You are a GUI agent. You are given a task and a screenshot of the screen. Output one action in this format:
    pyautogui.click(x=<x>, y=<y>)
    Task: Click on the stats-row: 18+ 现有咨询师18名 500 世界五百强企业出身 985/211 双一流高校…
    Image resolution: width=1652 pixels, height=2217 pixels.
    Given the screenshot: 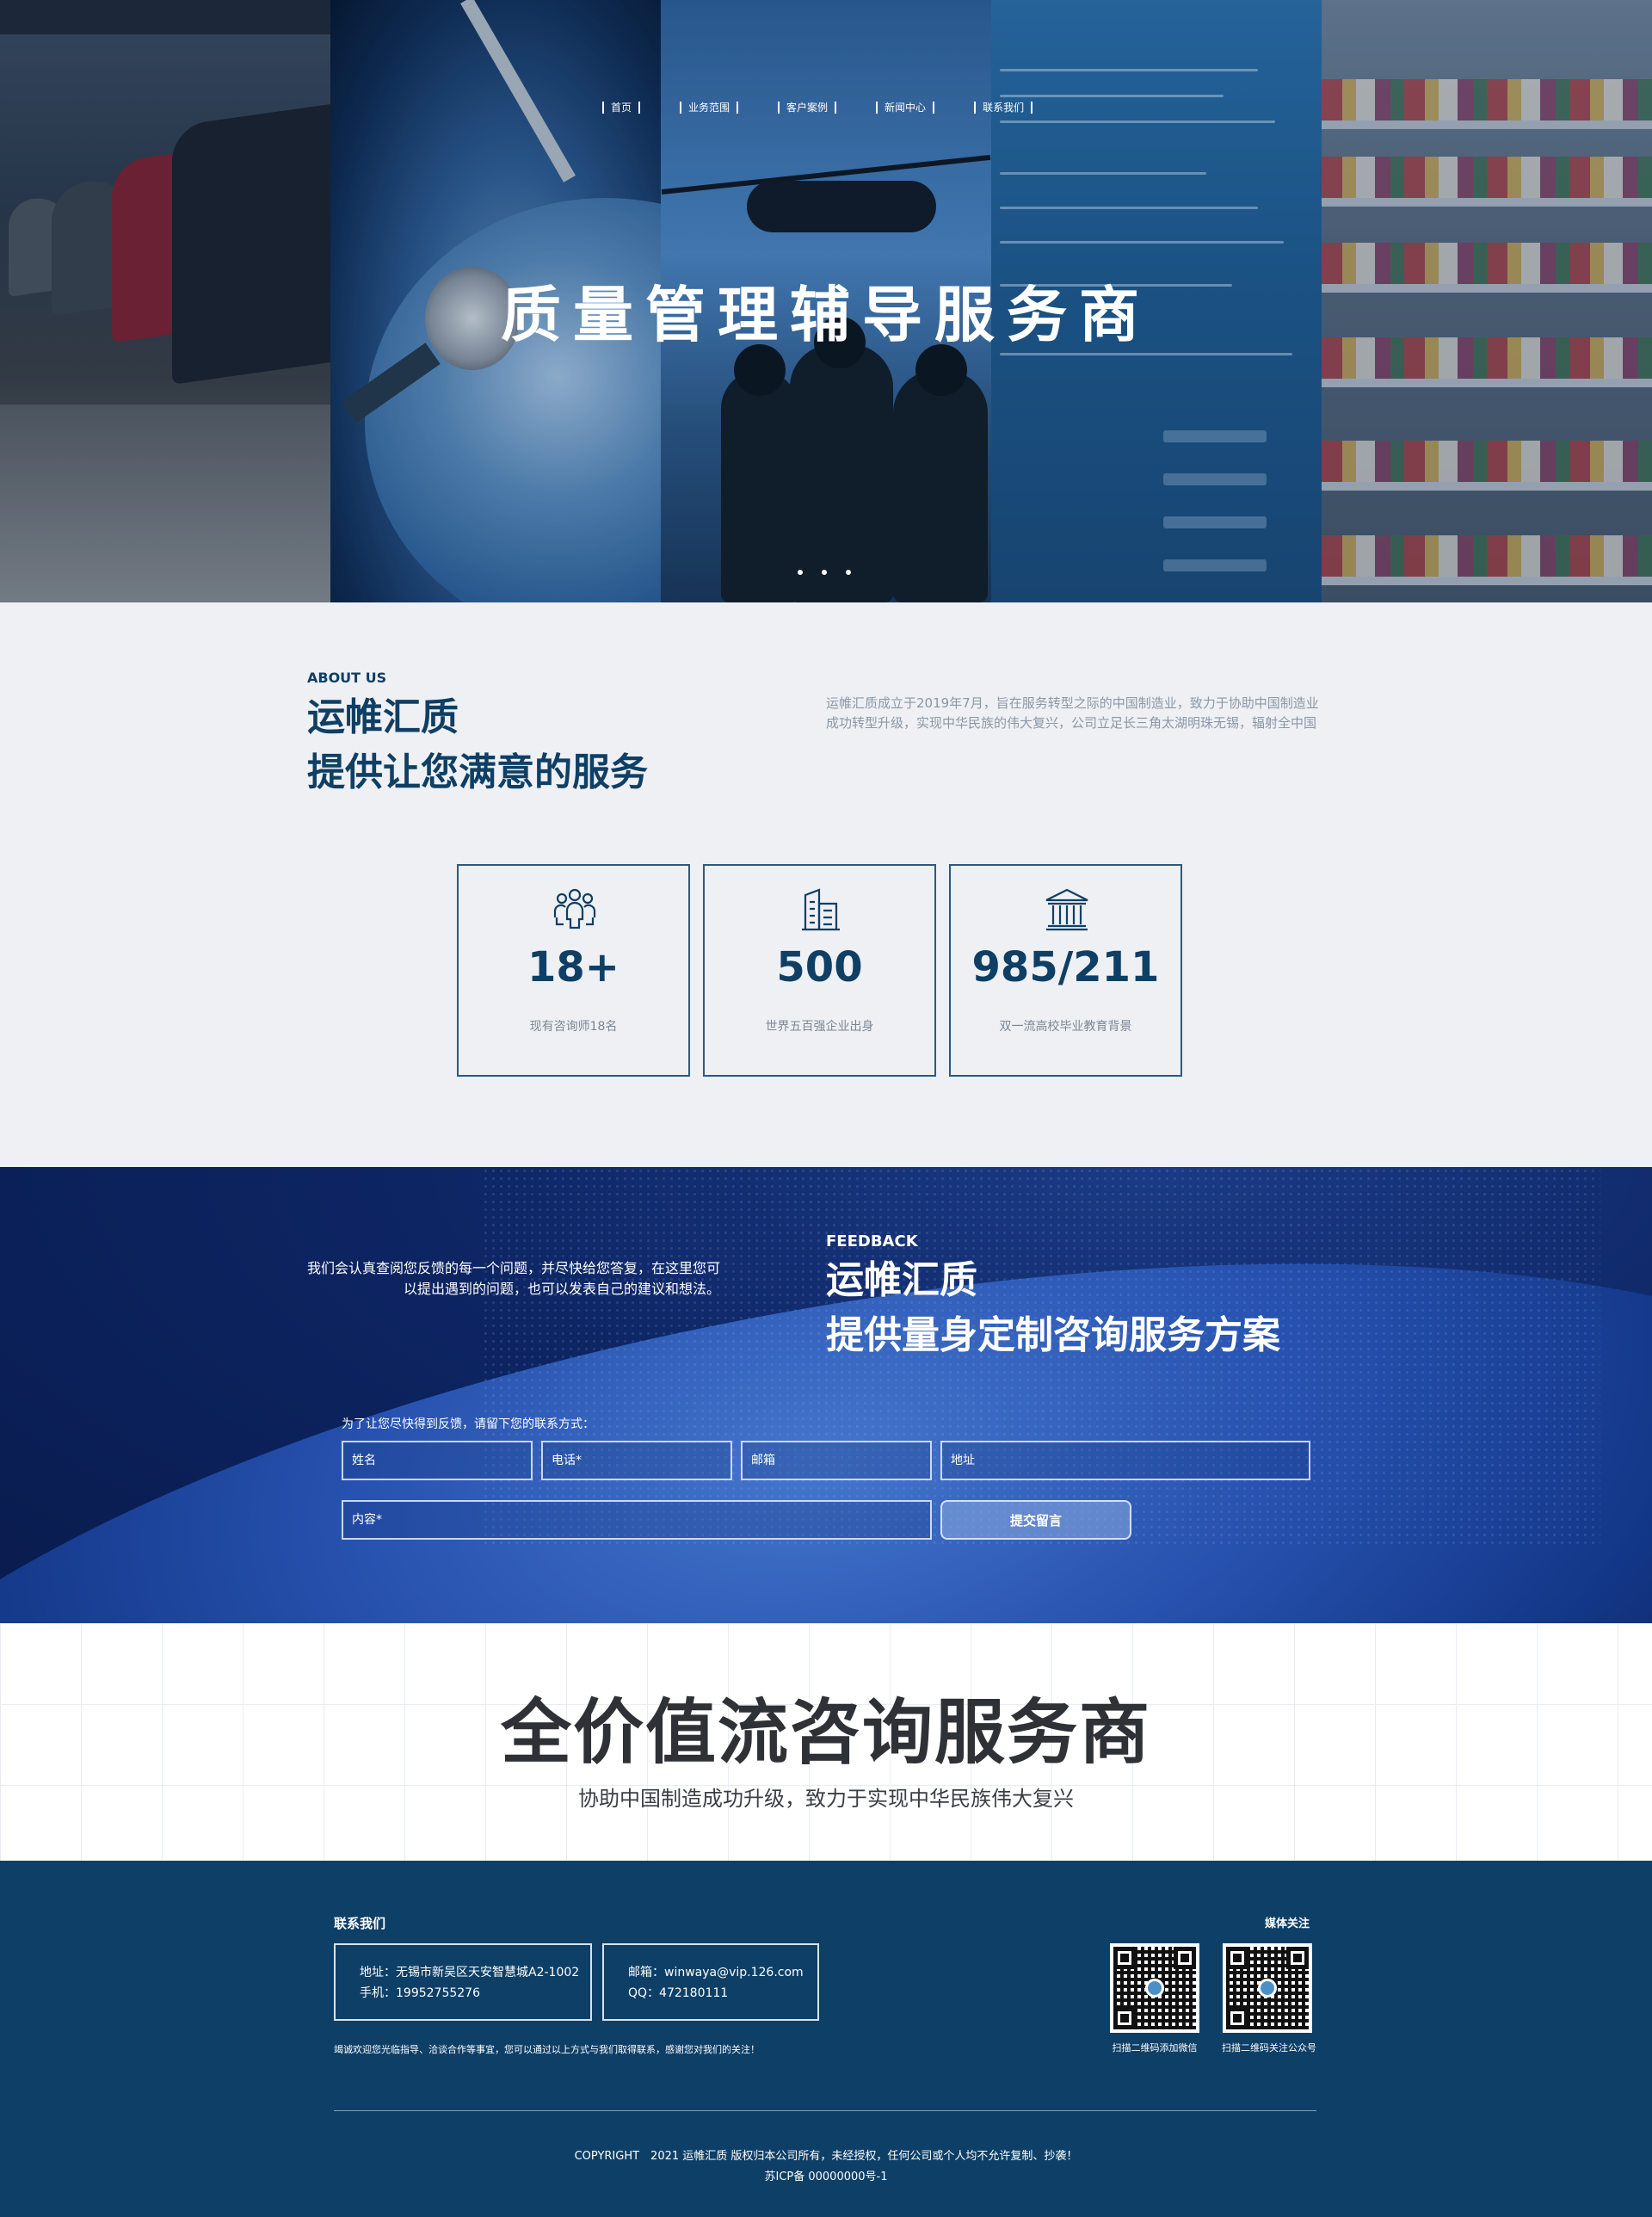 What is the action you would take?
    pyautogui.click(x=819, y=971)
    